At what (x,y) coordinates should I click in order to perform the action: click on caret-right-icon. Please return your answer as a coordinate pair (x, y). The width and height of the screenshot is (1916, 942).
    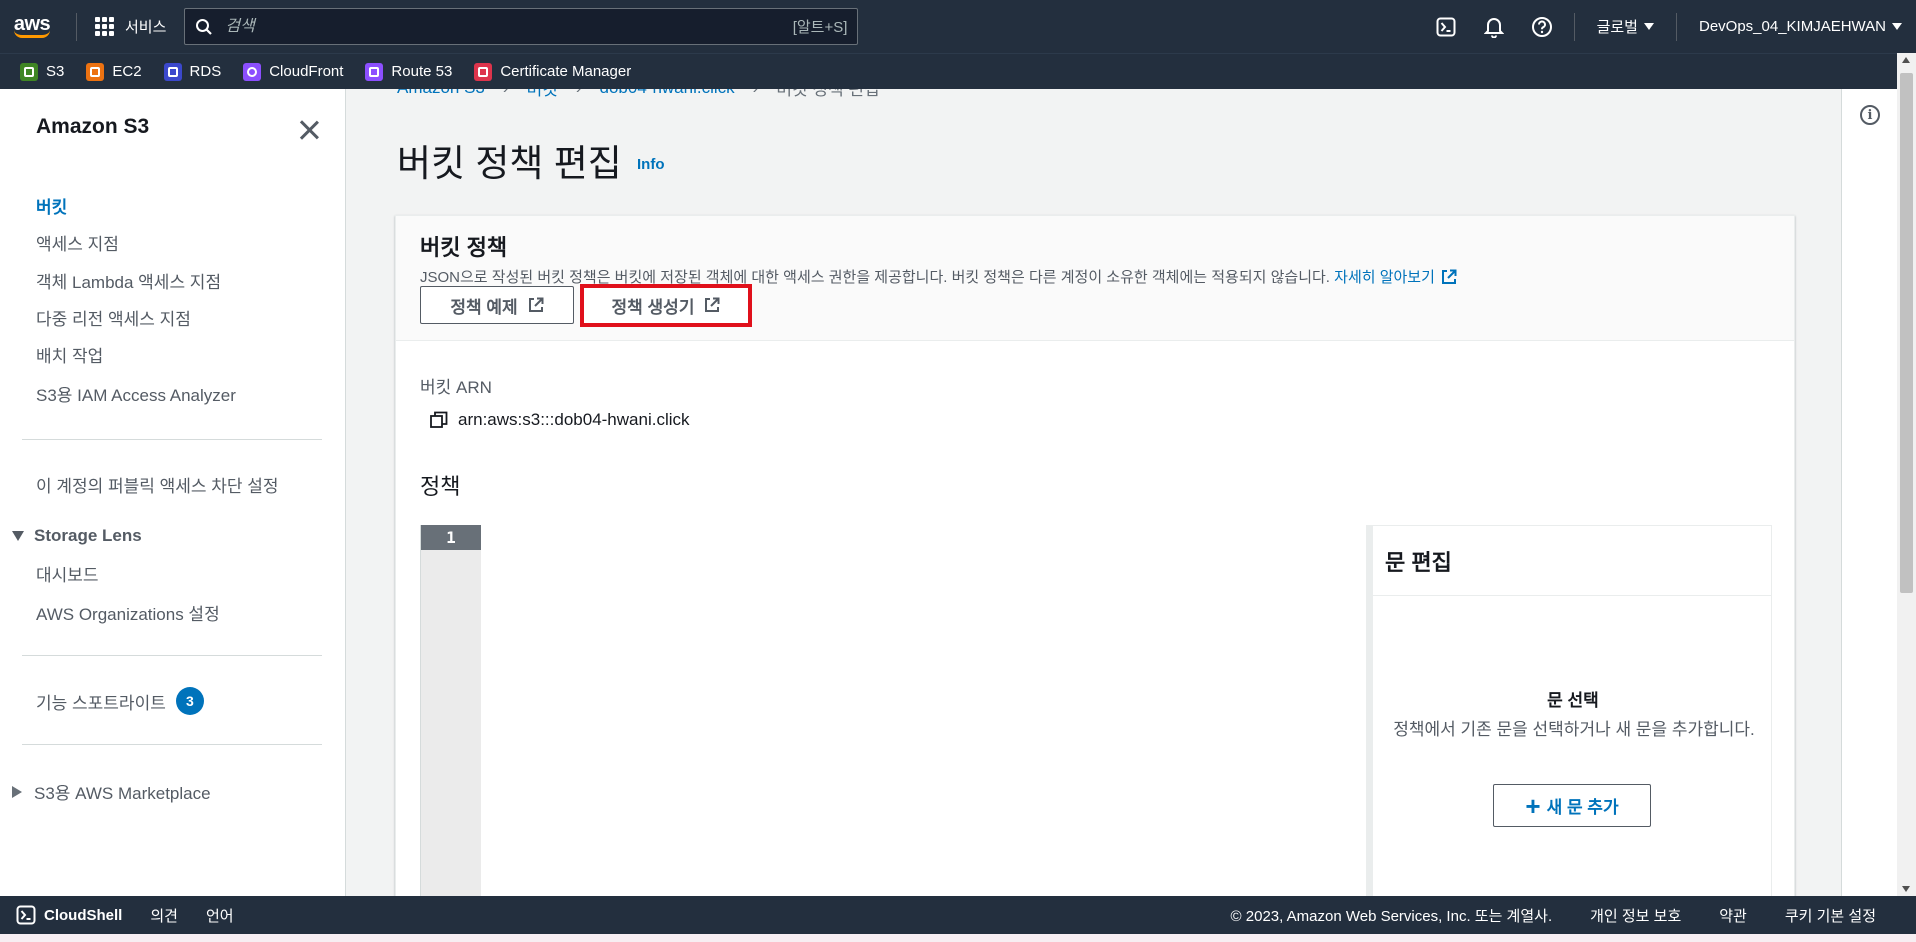
    Looking at the image, I should click on (17, 791).